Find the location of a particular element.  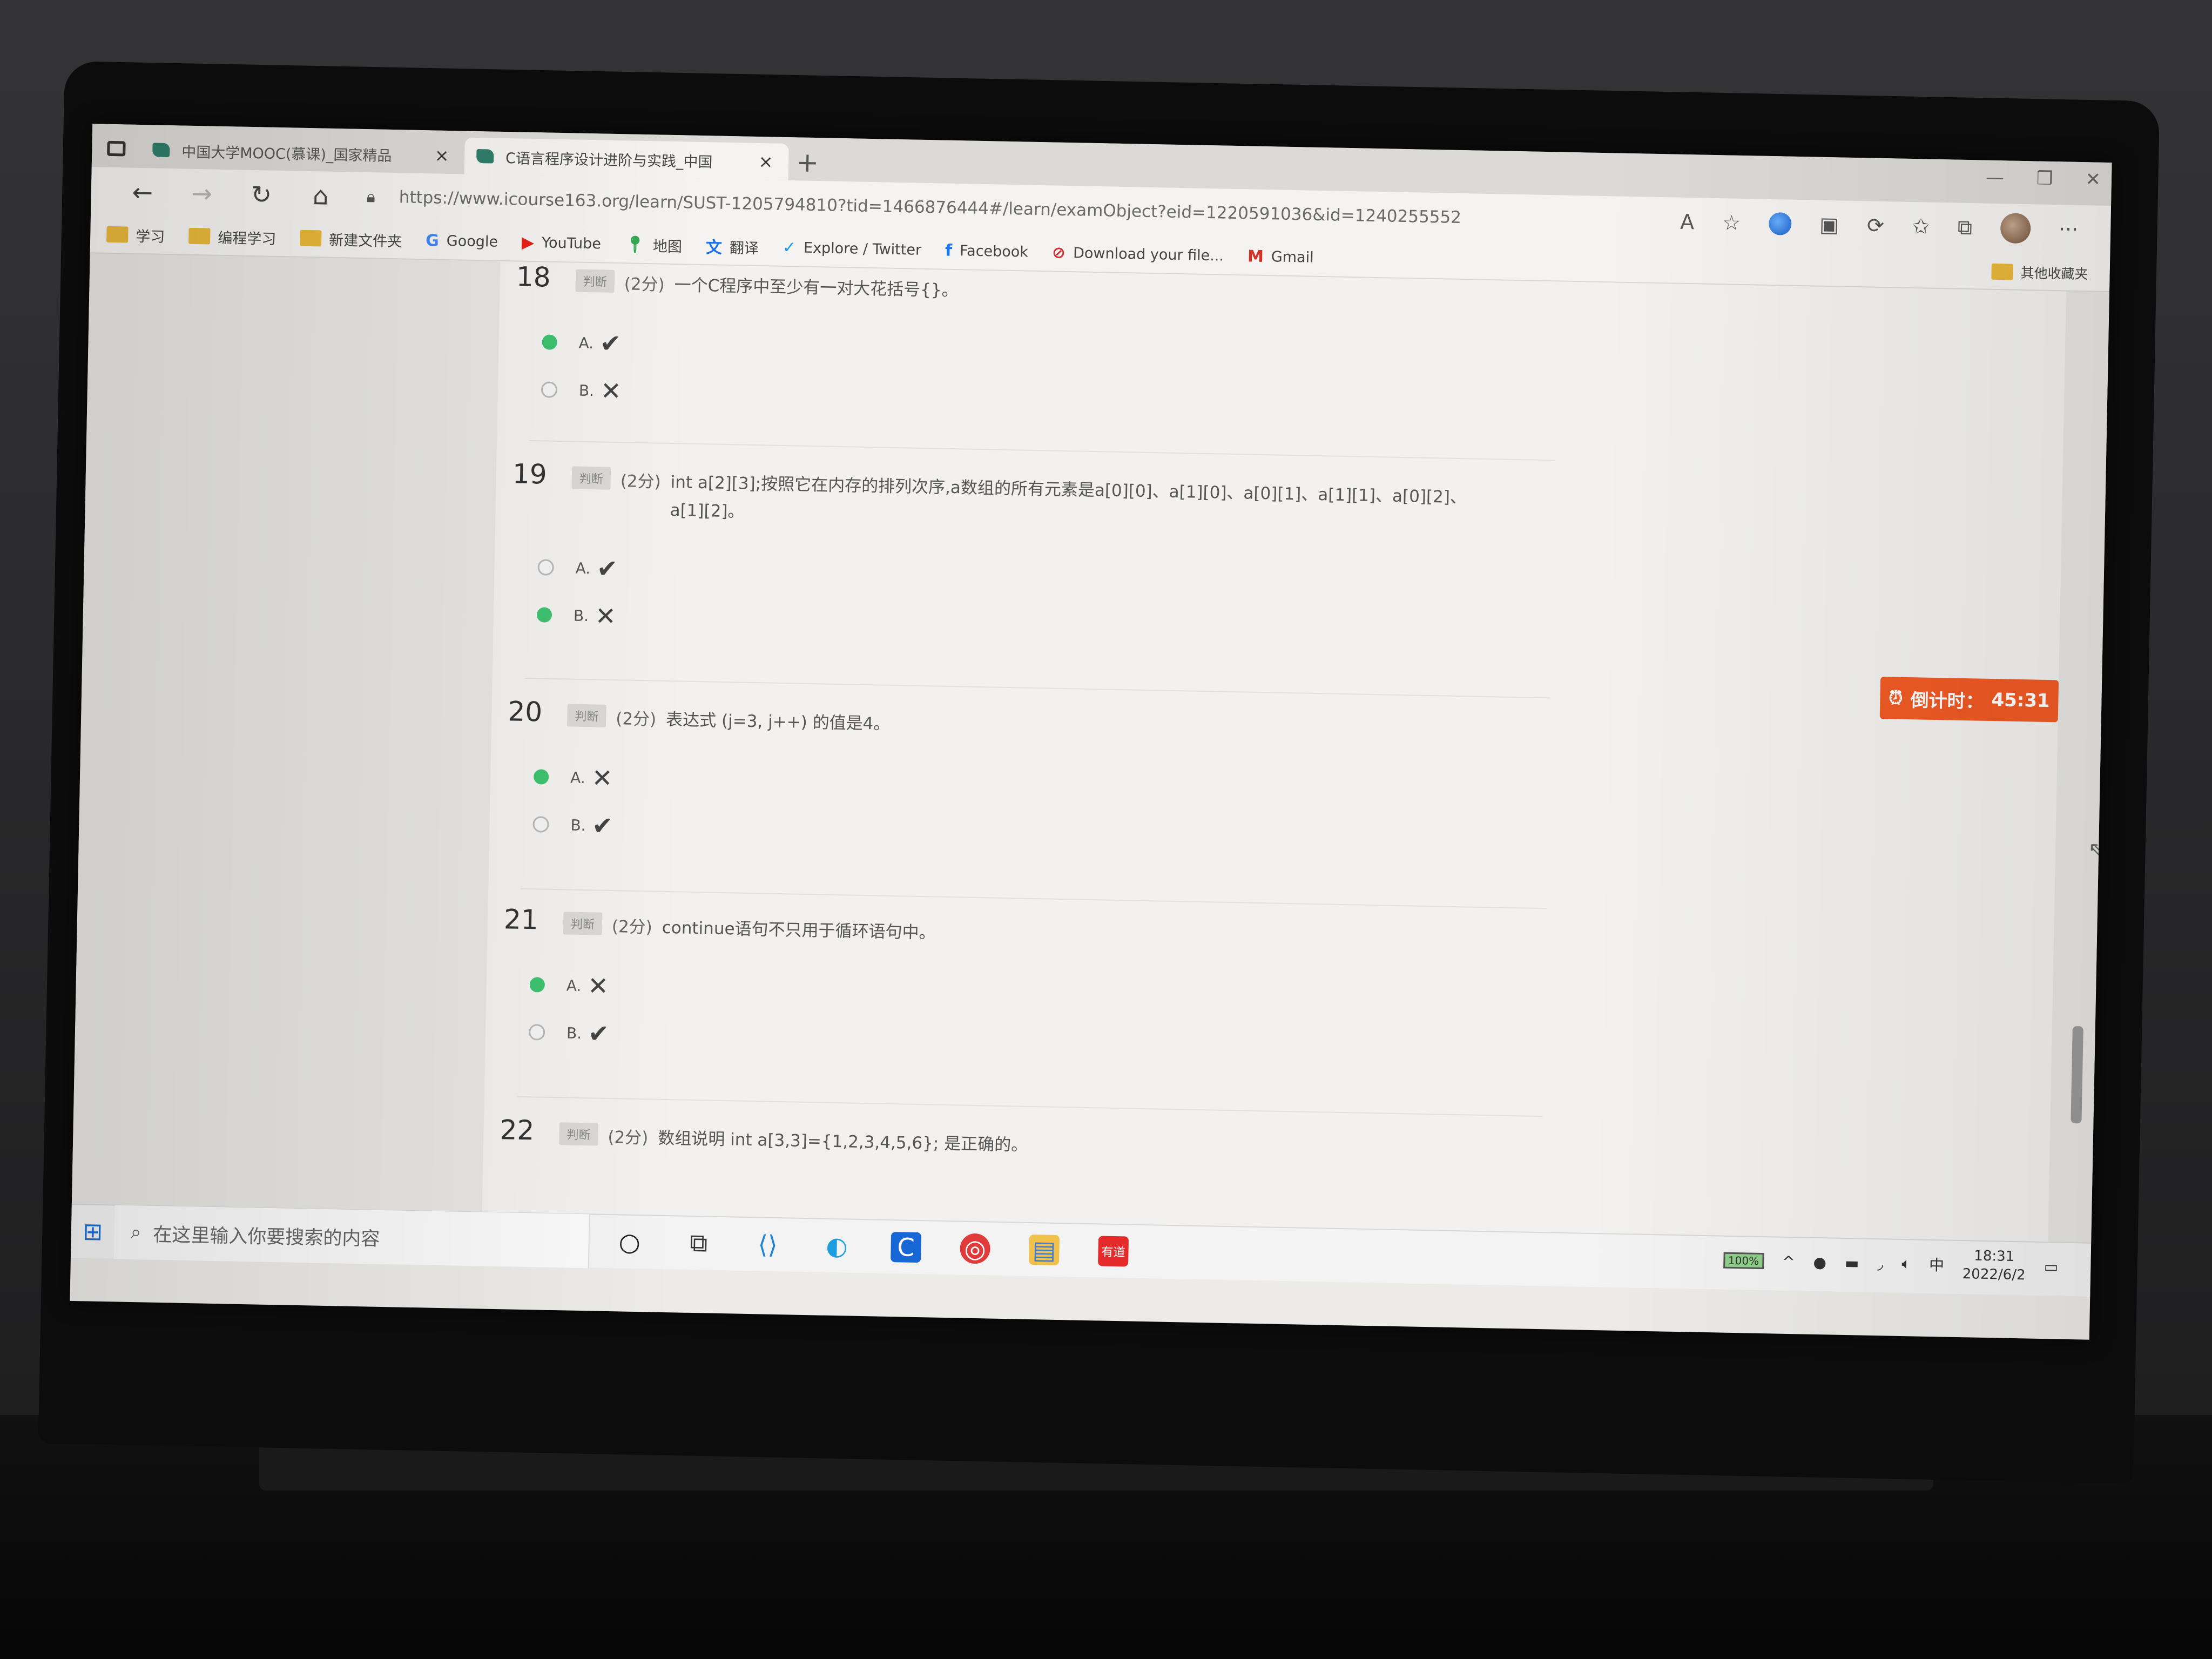

tab-title: C语言程序设计进阶与实践_中国 is located at coordinates (609, 160).